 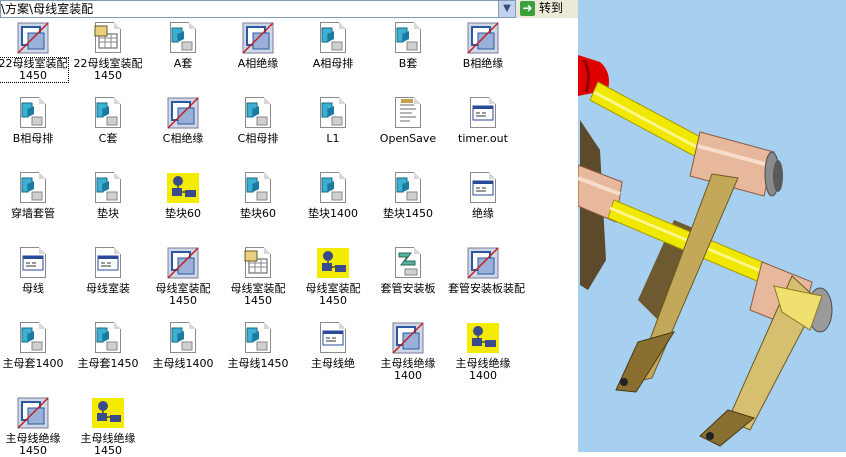 I want to click on file-item: 套管安装板装配, so click(x=486, y=271).